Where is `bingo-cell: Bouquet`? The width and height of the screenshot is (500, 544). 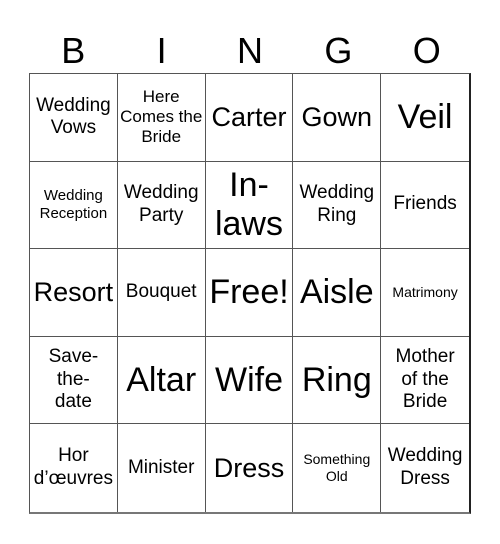 bingo-cell: Bouquet is located at coordinates (161, 293).